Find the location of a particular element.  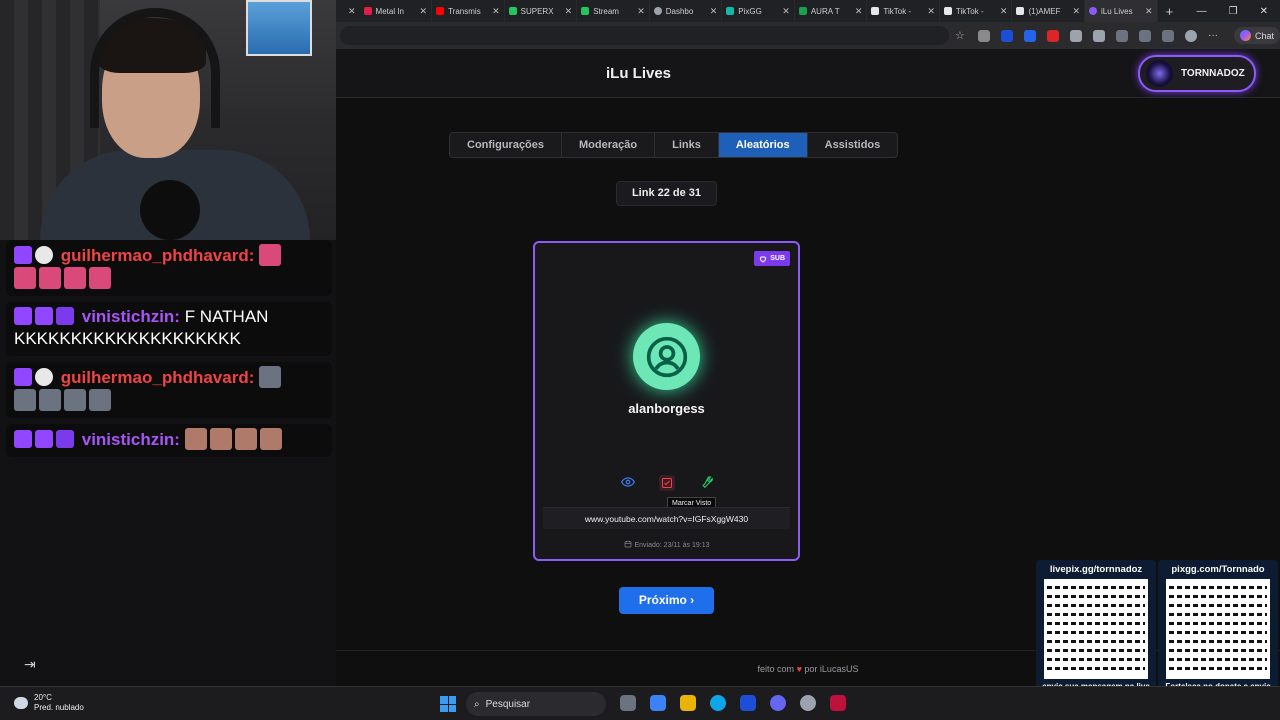

wrench-icon is located at coordinates (707, 482).